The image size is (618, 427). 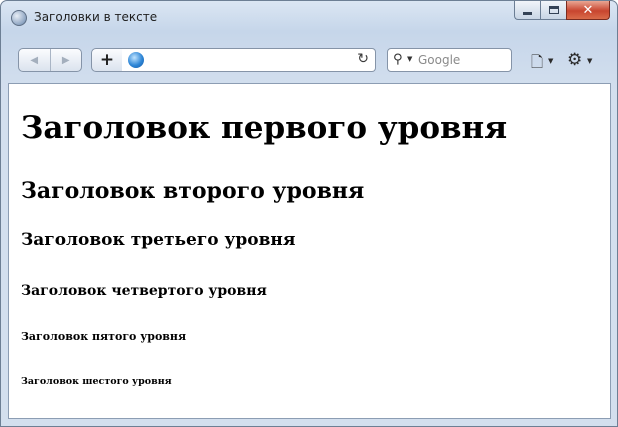 I want to click on window-title: Заголовки в тексте, so click(x=96, y=17).